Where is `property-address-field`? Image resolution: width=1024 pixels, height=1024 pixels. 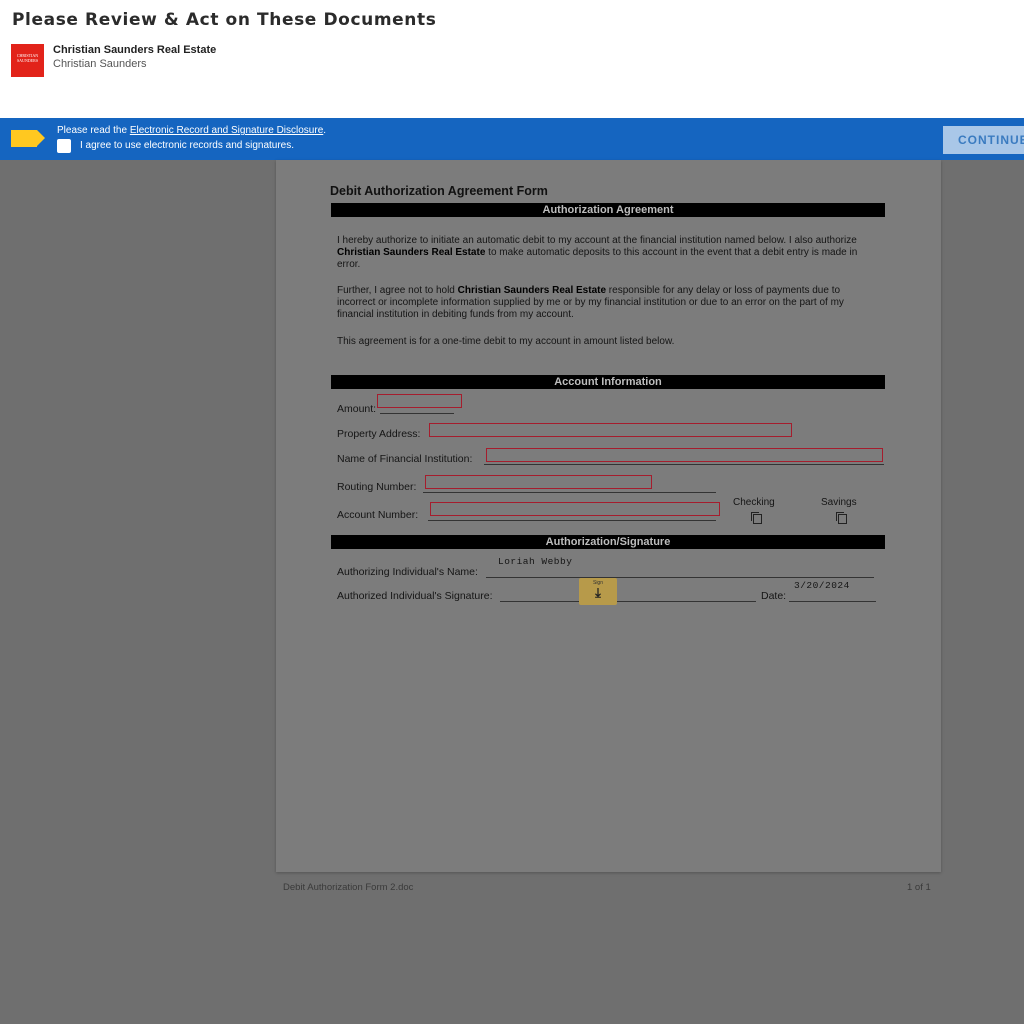 property-address-field is located at coordinates (610, 430).